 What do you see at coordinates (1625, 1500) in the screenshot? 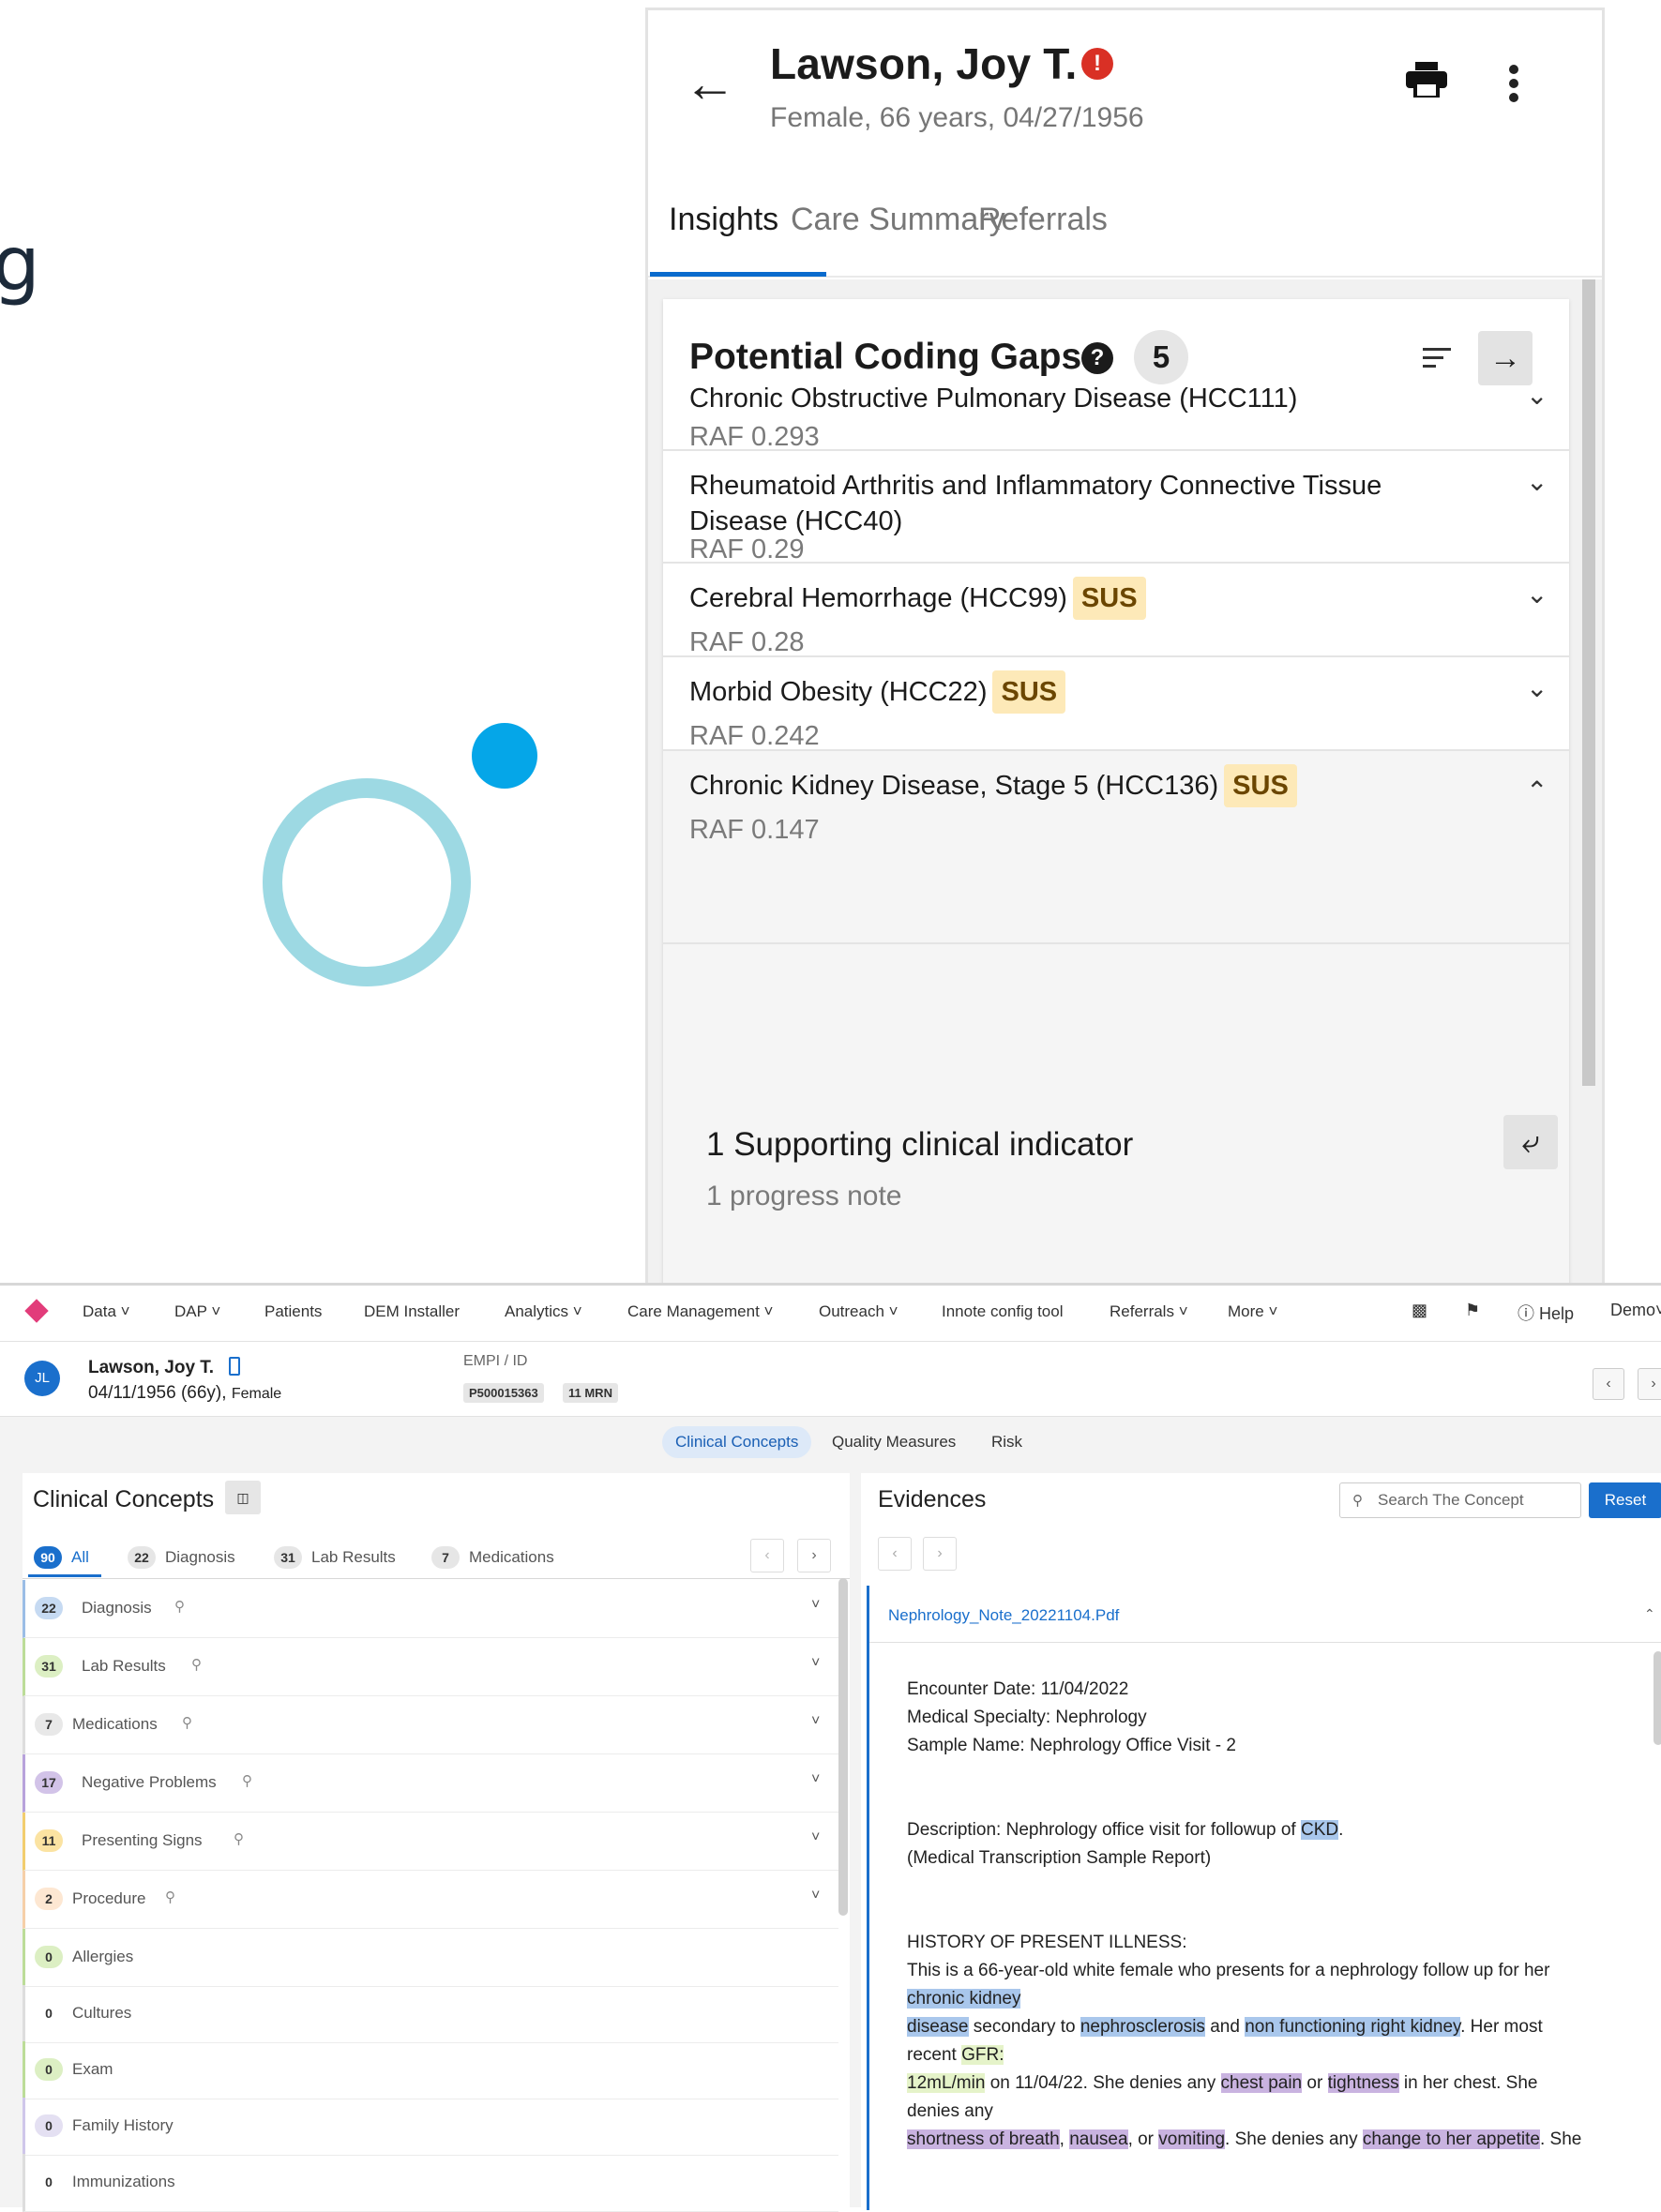
I see `reset-button: Reset` at bounding box center [1625, 1500].